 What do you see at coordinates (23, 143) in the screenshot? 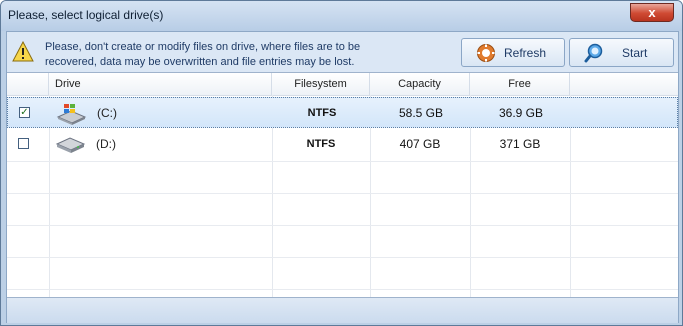
I see `drive-checkbox-d` at bounding box center [23, 143].